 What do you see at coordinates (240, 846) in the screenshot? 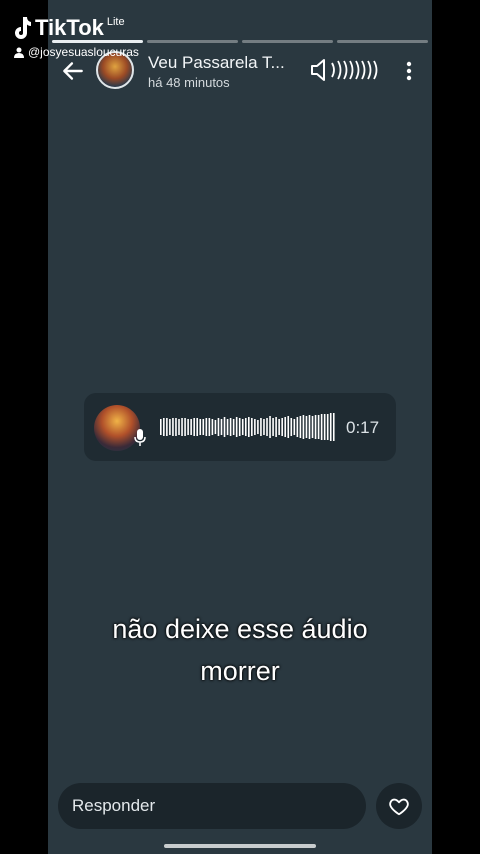
I see `home-indicator` at bounding box center [240, 846].